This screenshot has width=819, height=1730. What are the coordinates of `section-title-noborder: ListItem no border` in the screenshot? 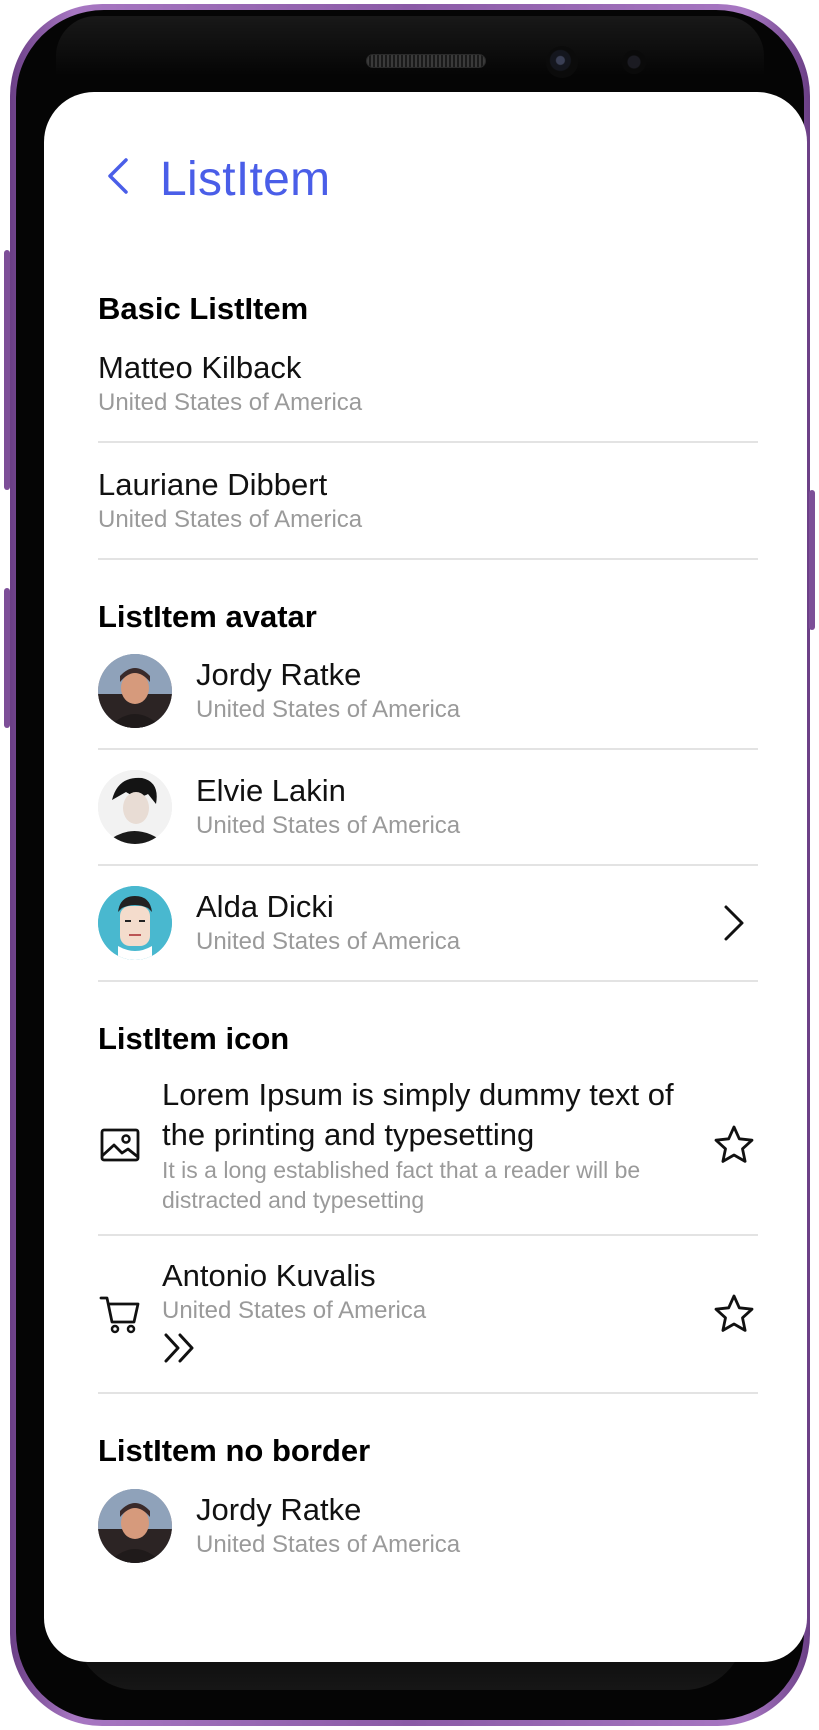 It's located at (234, 1450).